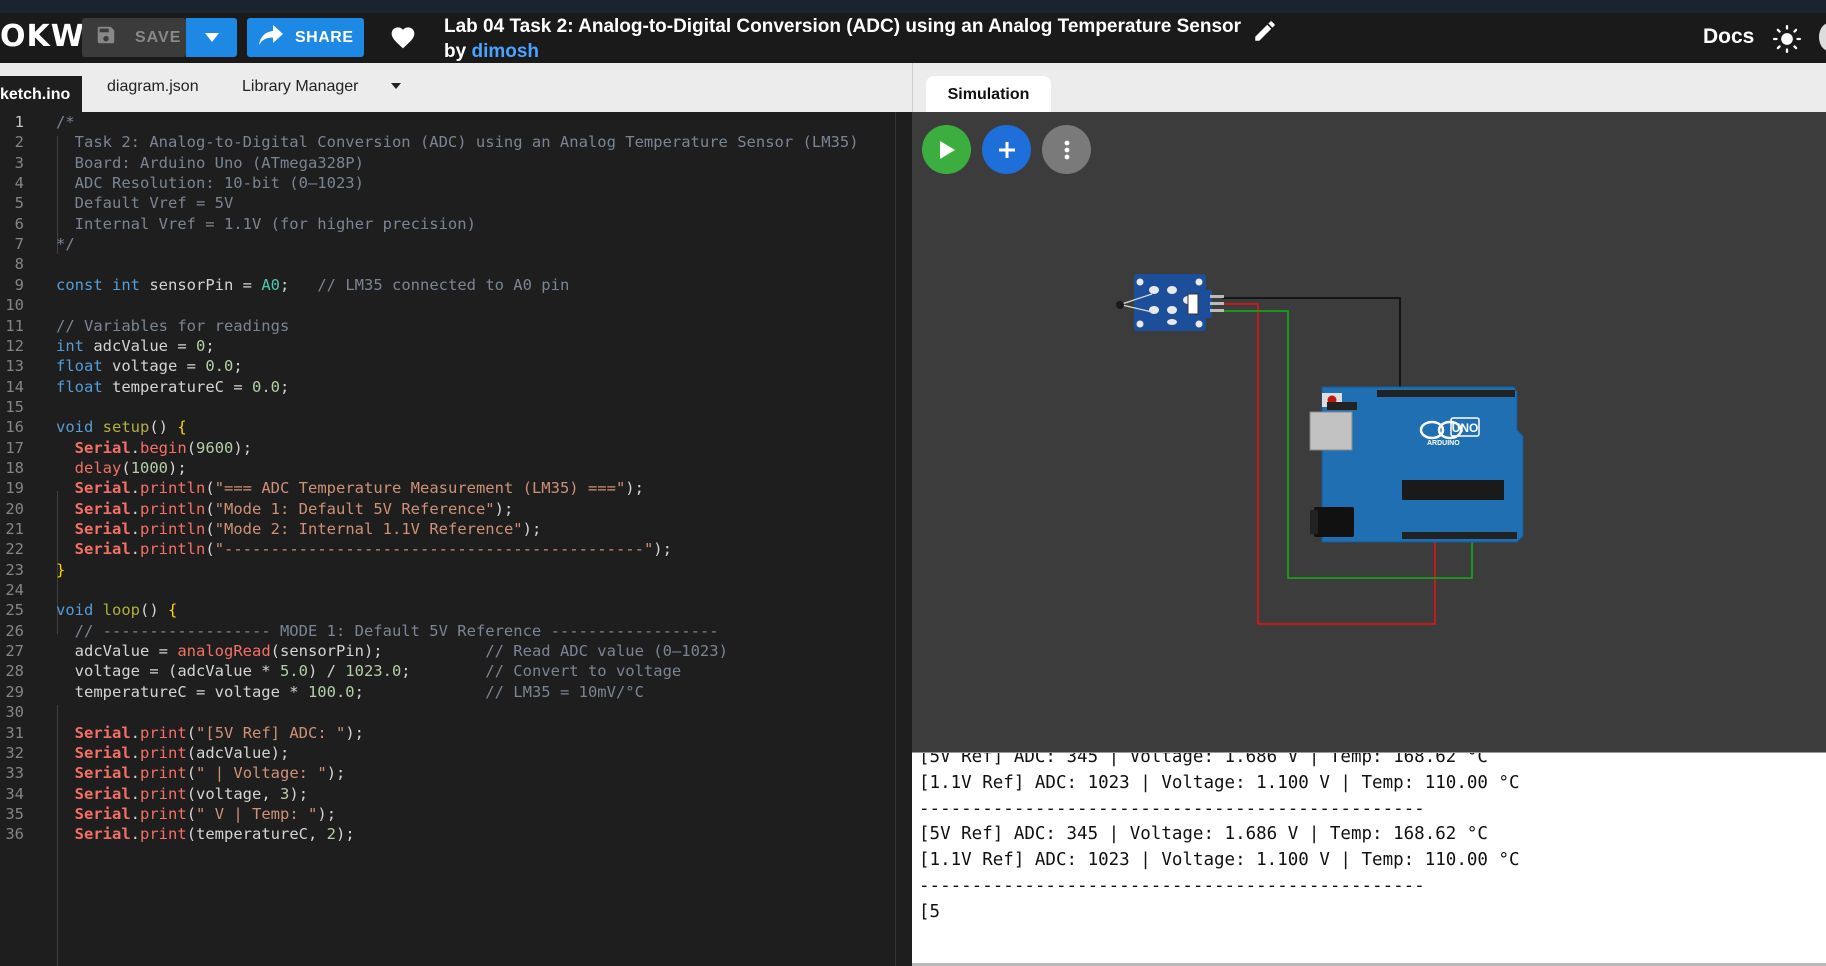 This screenshot has width=1826, height=966. What do you see at coordinates (41, 94) in the screenshot?
I see `tab-sketch-ino: ketch.ino` at bounding box center [41, 94].